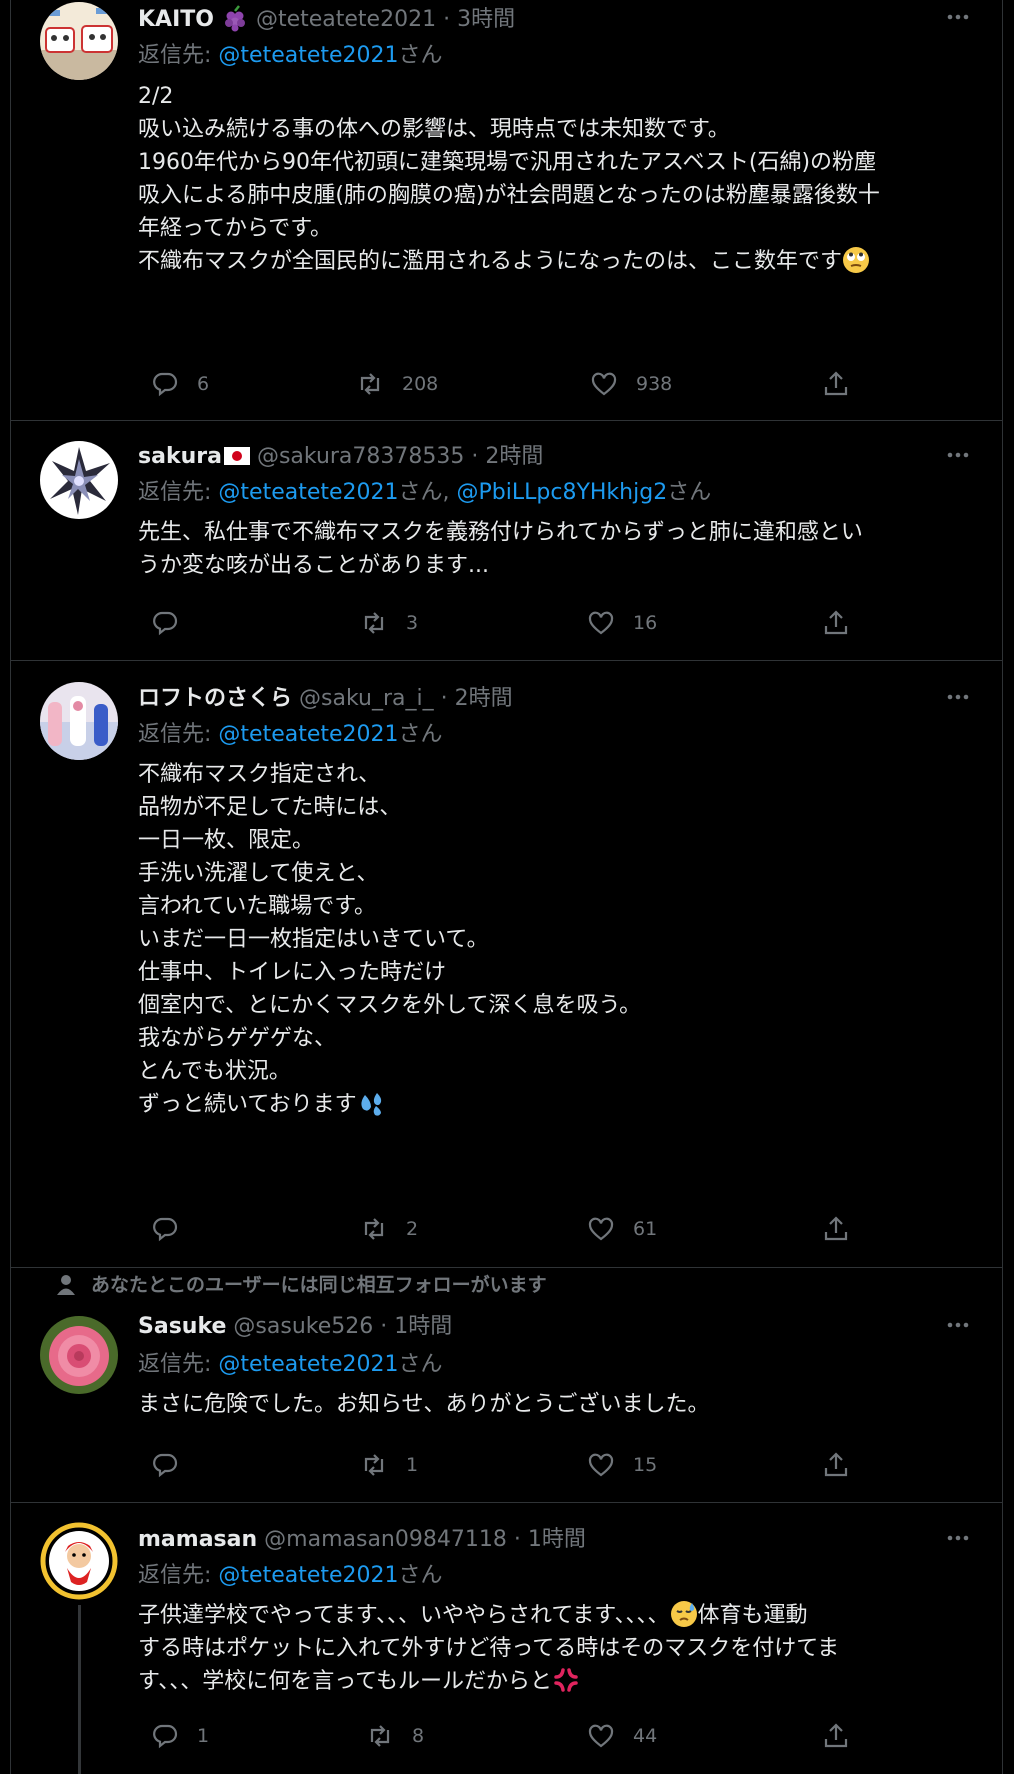 This screenshot has width=1014, height=1774. Describe the element at coordinates (236, 456) in the screenshot. I see `japan-flag-icon` at that location.